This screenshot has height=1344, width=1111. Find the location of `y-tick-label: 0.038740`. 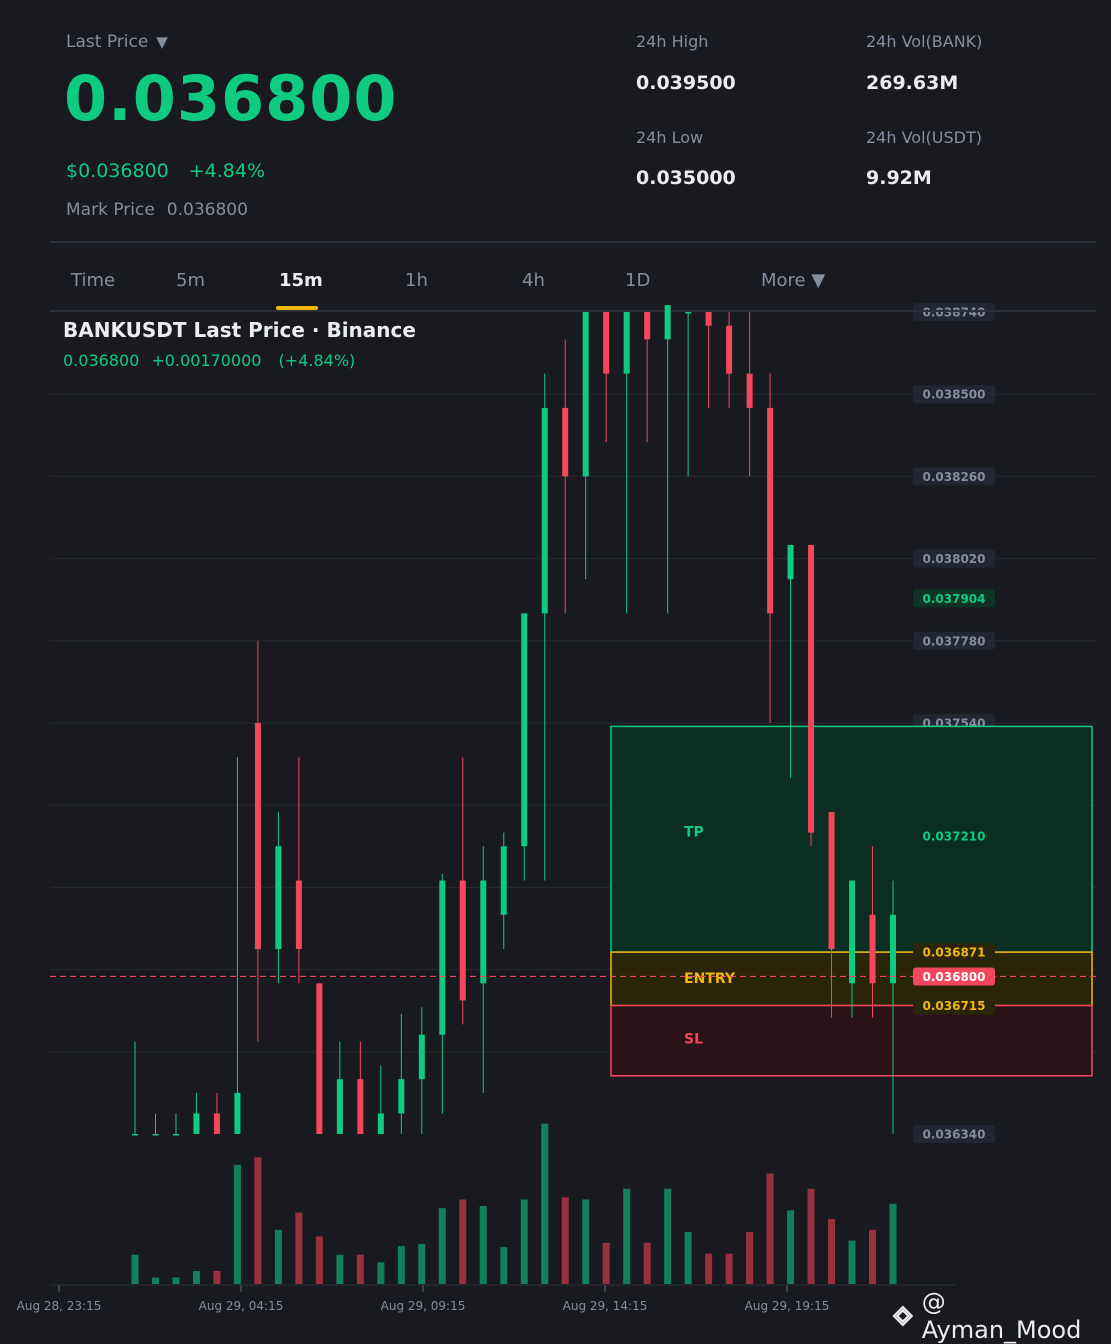

y-tick-label: 0.038740 is located at coordinates (953, 313).